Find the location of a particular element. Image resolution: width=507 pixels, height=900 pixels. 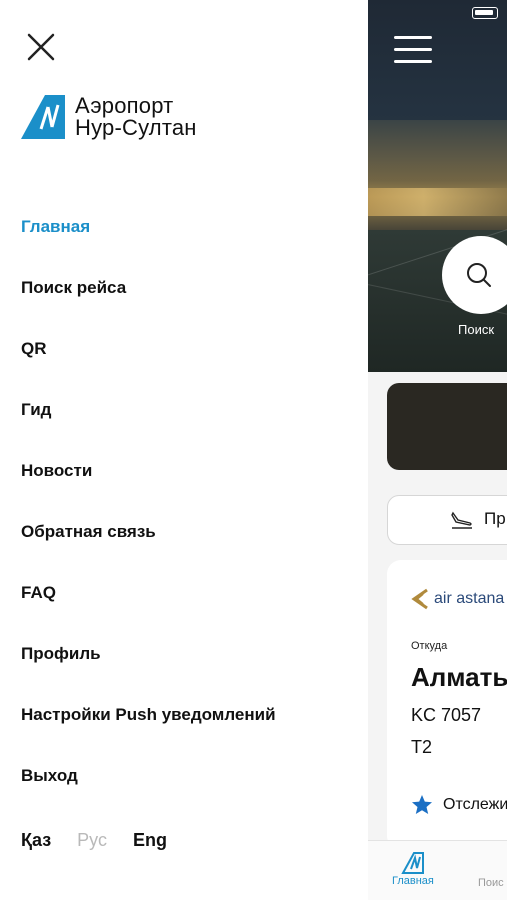

toggle-label: Пр is located at coordinates (495, 518).